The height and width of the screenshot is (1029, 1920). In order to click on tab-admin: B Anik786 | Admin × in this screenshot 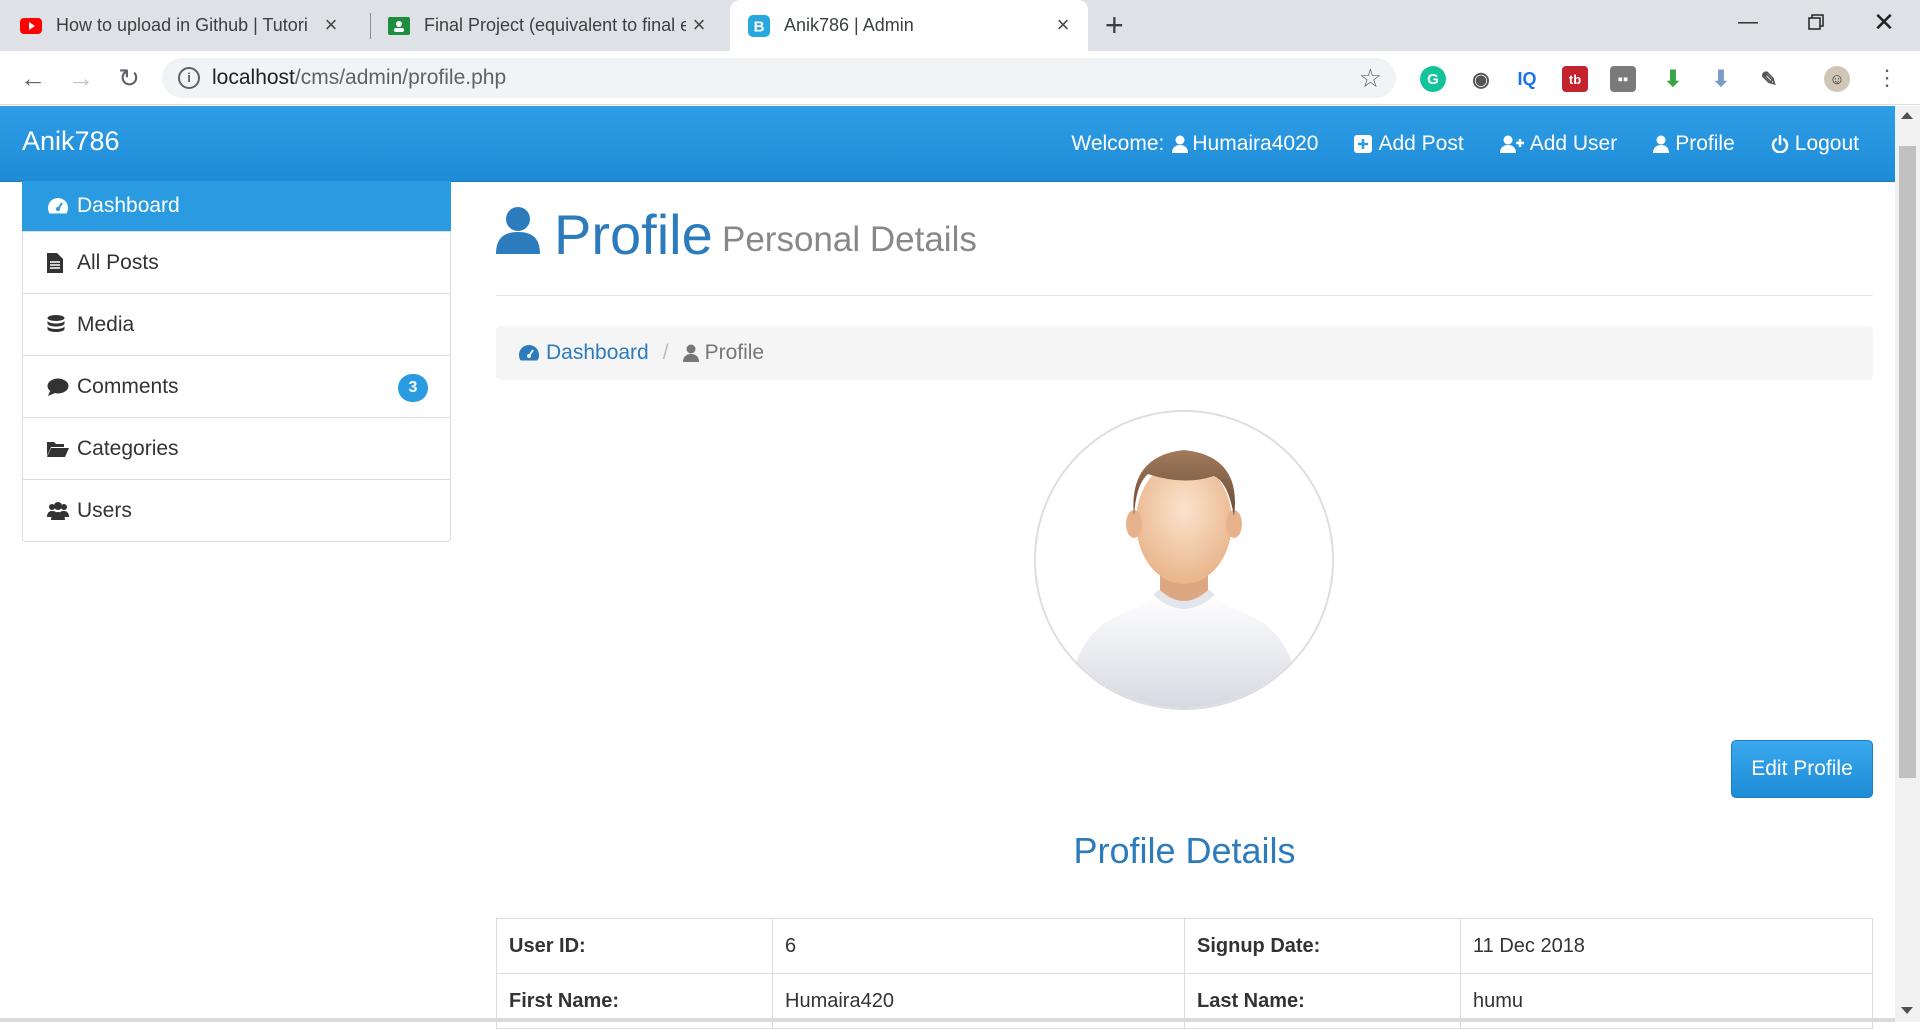, I will do `click(909, 25)`.